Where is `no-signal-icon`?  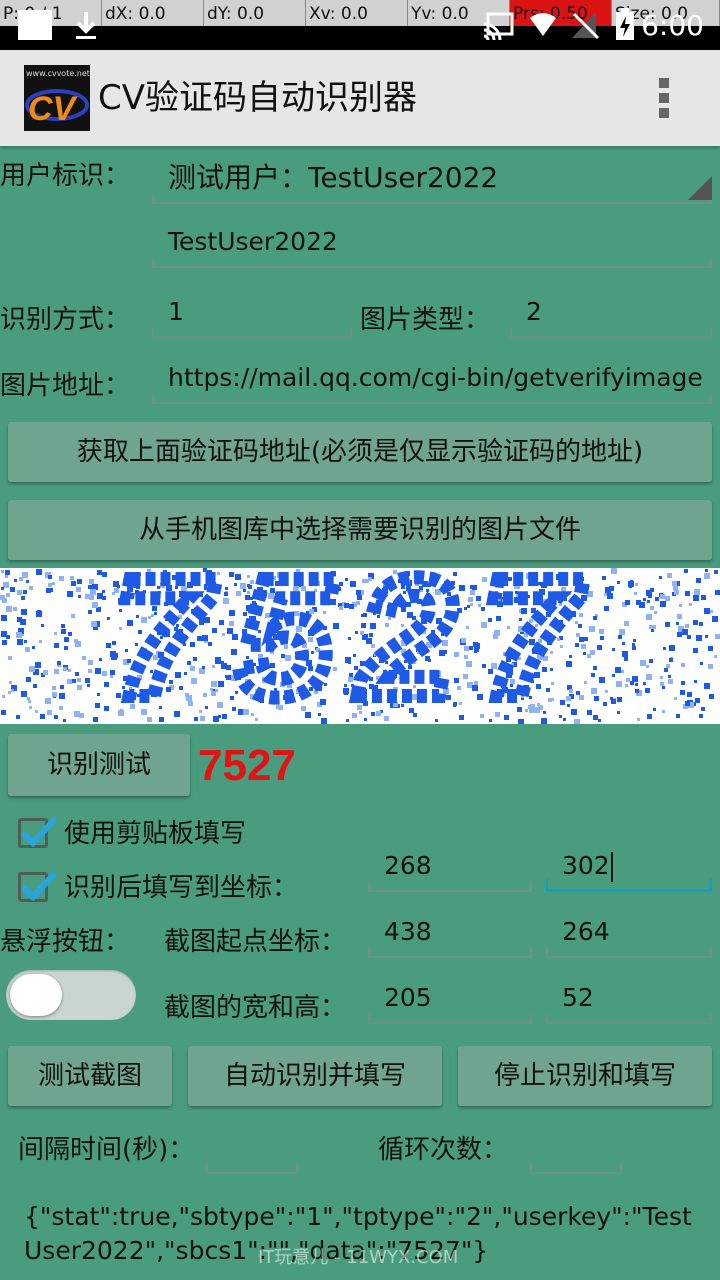 no-signal-icon is located at coordinates (586, 26).